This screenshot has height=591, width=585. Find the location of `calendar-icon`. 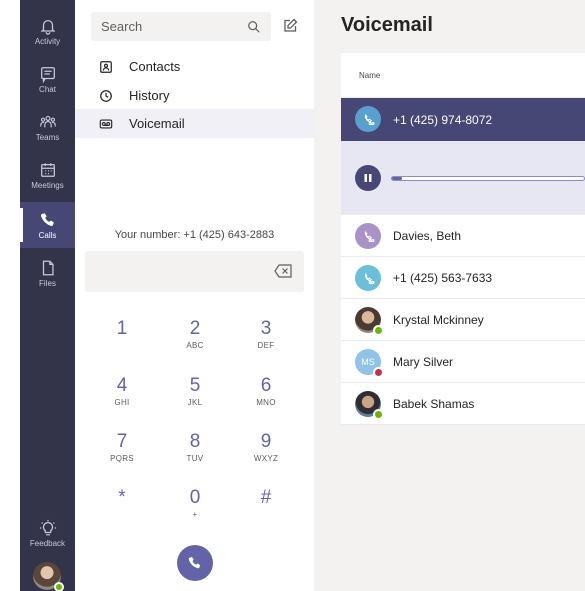

calendar-icon is located at coordinates (47, 169).